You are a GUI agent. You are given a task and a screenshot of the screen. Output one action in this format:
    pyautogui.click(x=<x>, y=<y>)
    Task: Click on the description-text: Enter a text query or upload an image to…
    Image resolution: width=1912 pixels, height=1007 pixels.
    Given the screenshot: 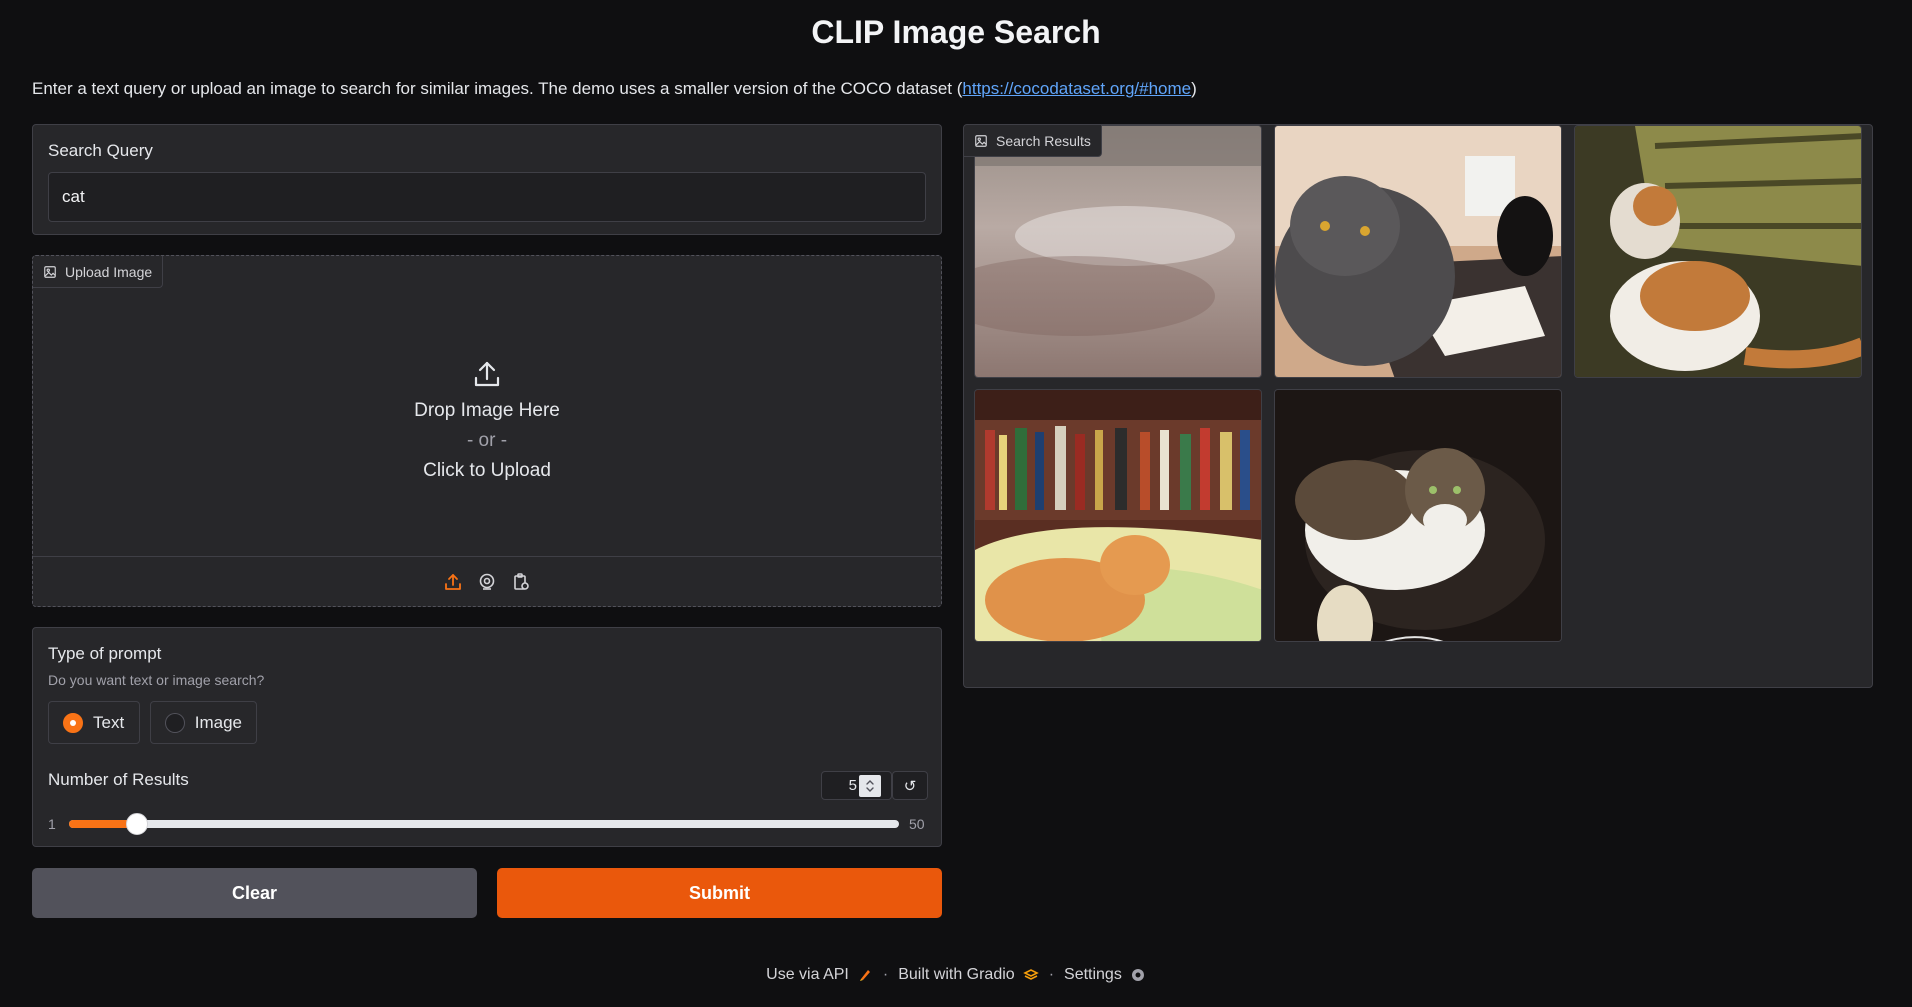 What is the action you would take?
    pyautogui.click(x=497, y=88)
    